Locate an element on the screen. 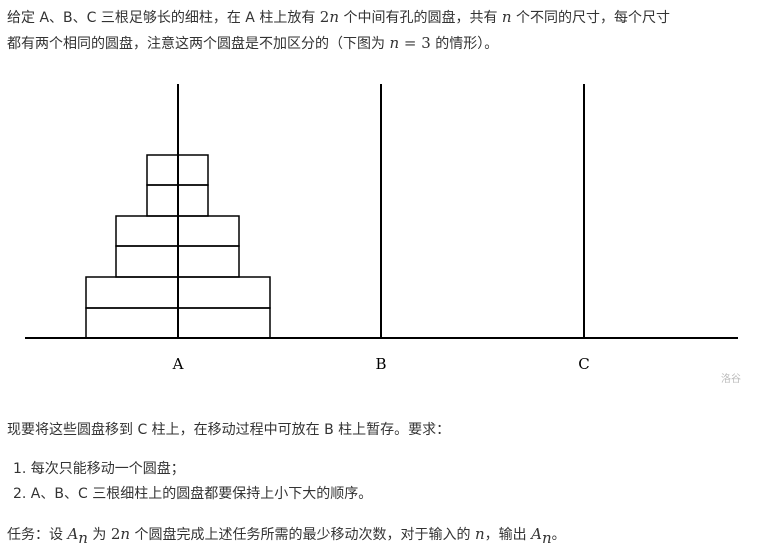 The height and width of the screenshot is (557, 764). text: 任务：设 is located at coordinates (37, 535).